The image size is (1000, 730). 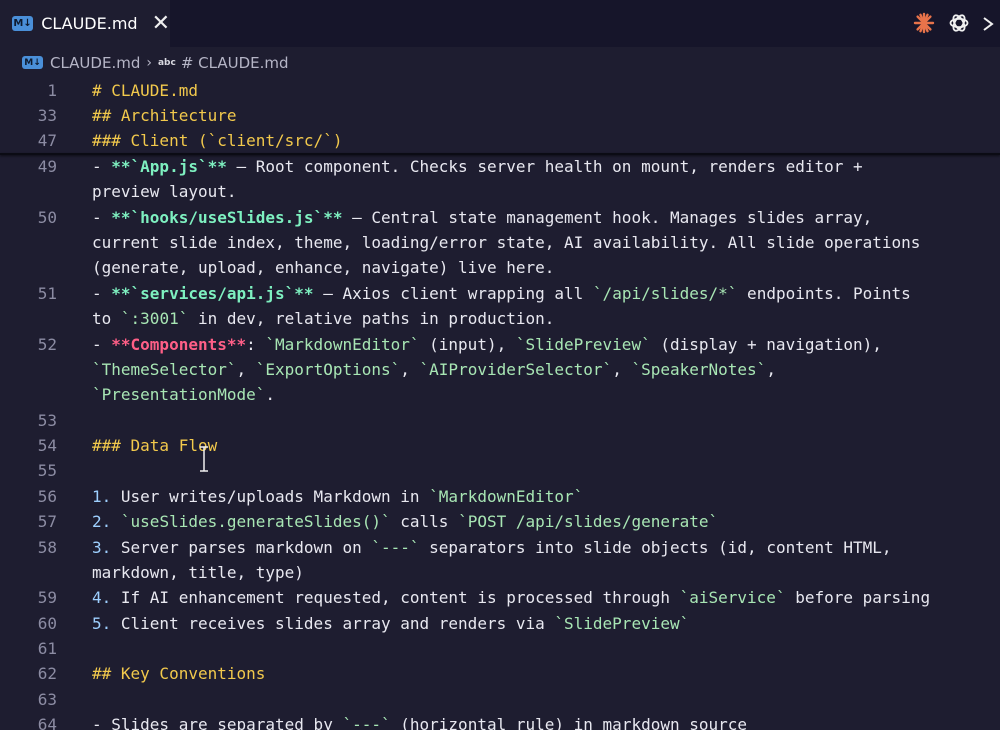 What do you see at coordinates (204, 459) in the screenshot?
I see `text-cursor-icon` at bounding box center [204, 459].